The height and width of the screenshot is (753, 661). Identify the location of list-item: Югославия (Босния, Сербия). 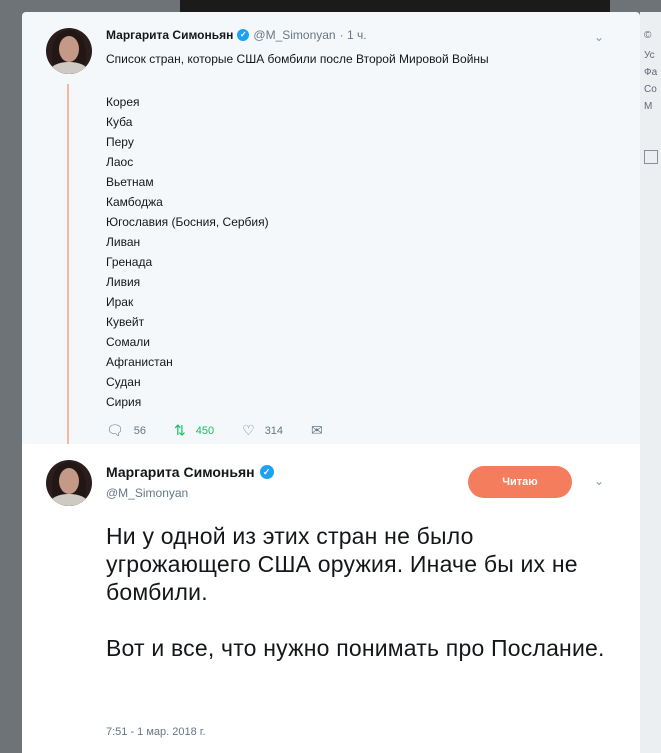
(187, 222).